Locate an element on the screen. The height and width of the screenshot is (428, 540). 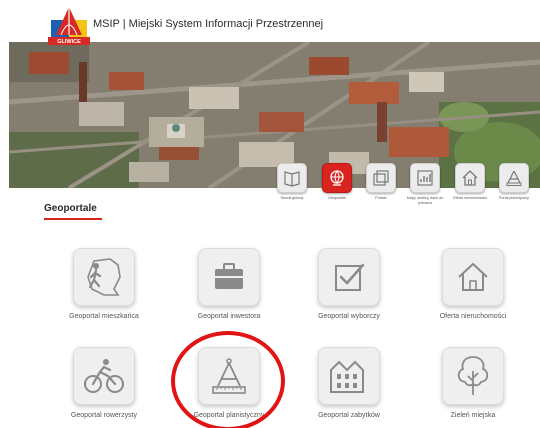
hero-nav-label: Oferta nieruchomości is located at coordinates (470, 198).